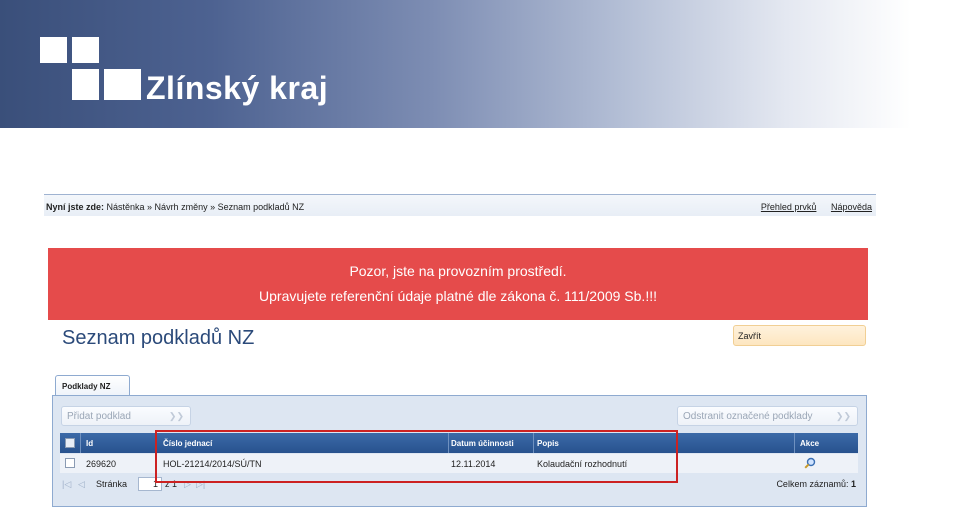 The image size is (959, 512). What do you see at coordinates (237, 88) in the screenshot?
I see `logo-text: Zlínský kraj` at bounding box center [237, 88].